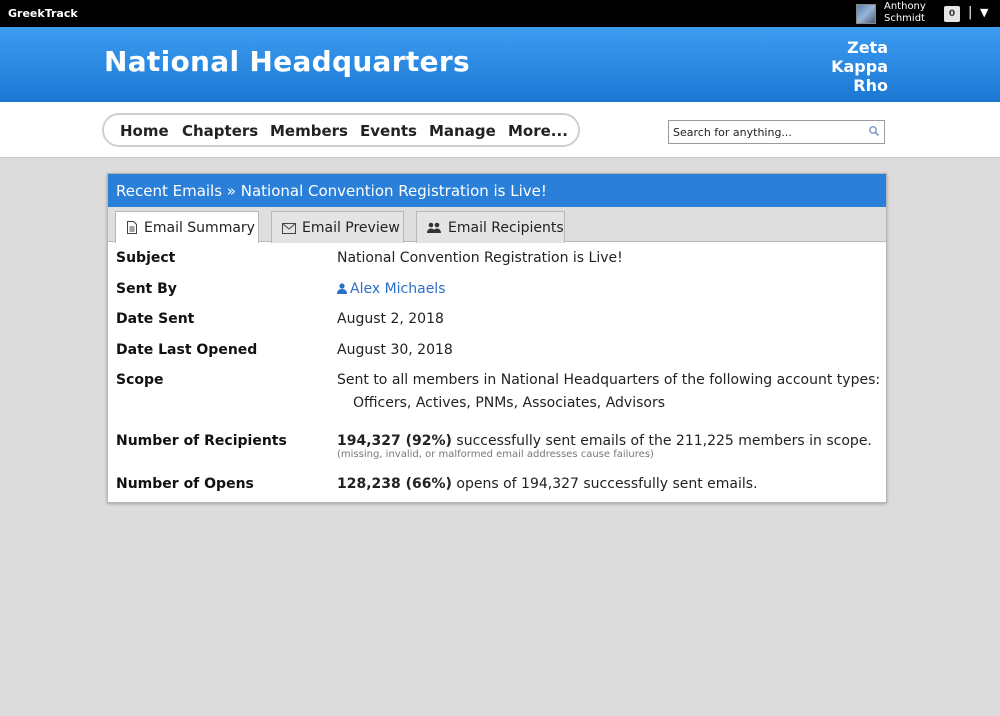 This screenshot has height=716, width=1000. I want to click on tab-label: Email Recipients, so click(506, 228).